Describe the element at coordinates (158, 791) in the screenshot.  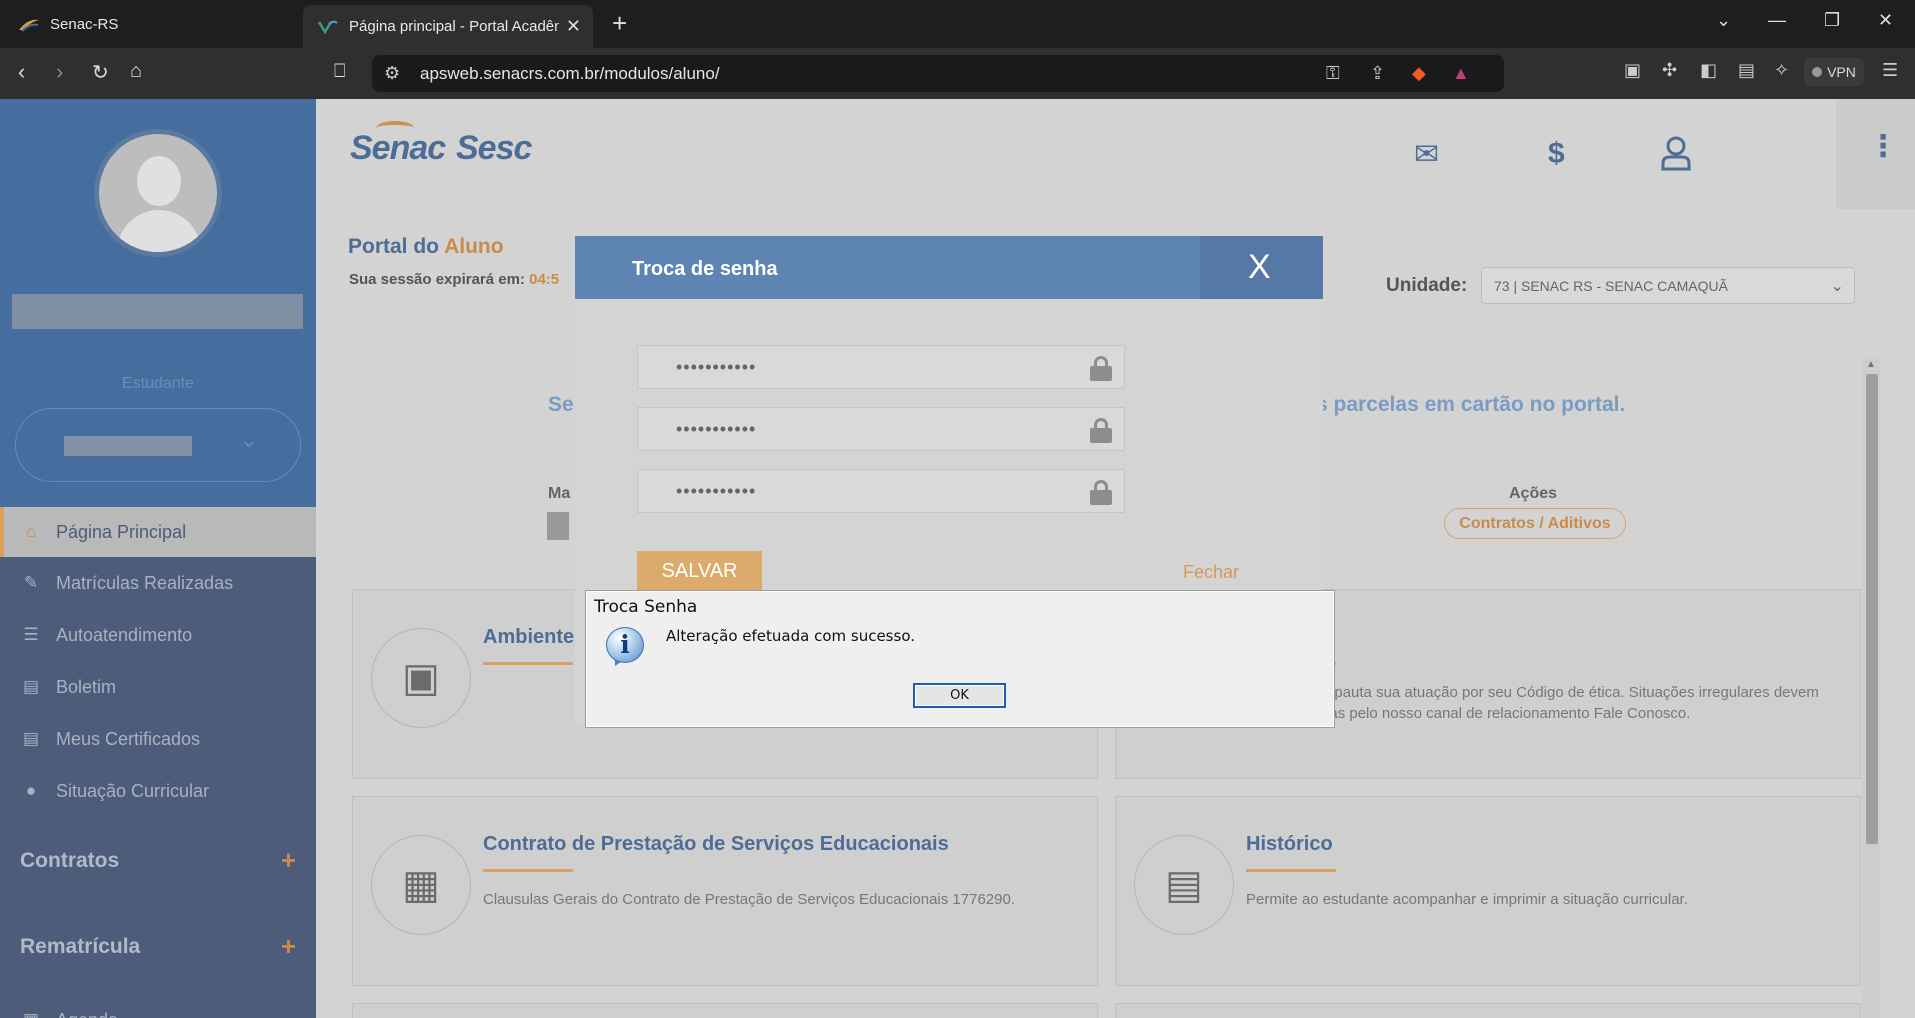
I see `sidebar-item-situacao-curricular: ● Situação Curricular` at that location.